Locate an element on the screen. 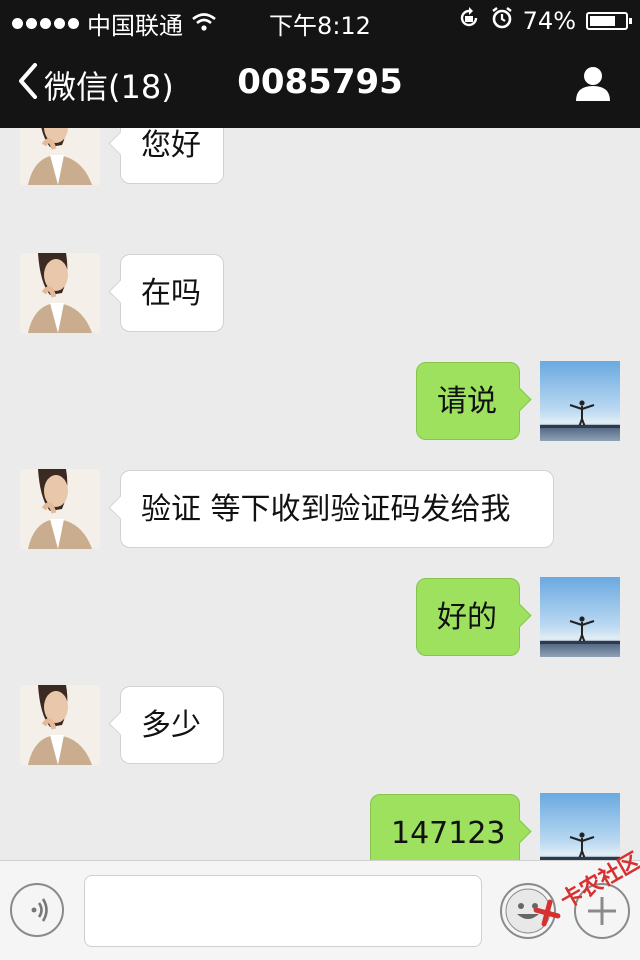  back-label: 微信(18) is located at coordinates (109, 87).